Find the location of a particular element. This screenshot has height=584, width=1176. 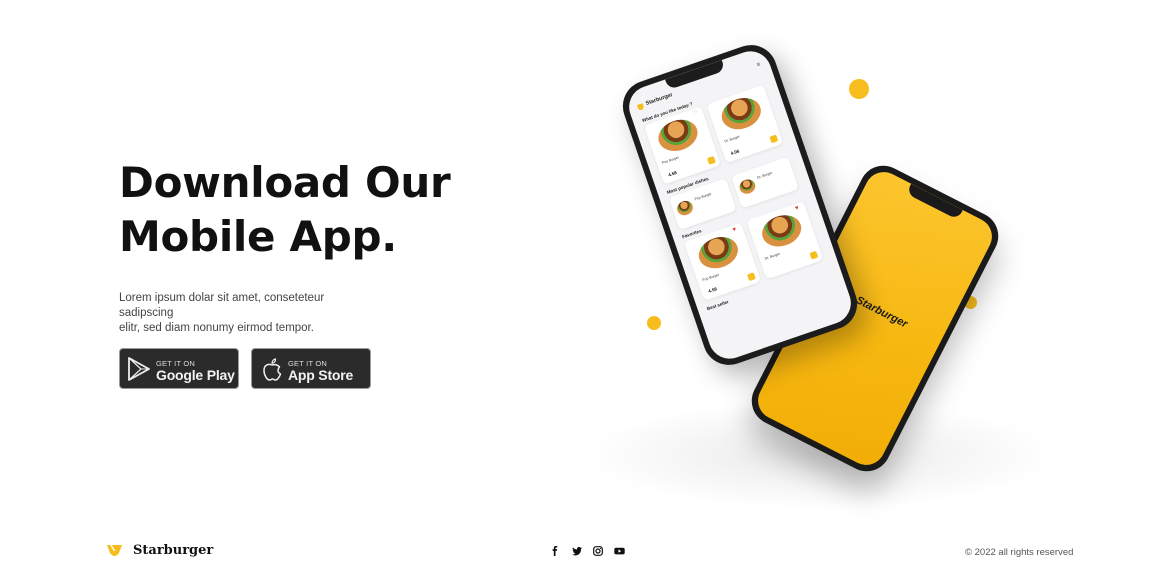

menu-icon: ≡ is located at coordinates (759, 65).